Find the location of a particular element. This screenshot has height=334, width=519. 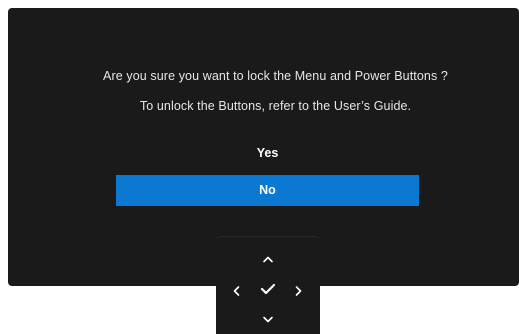

chevron-left-icon is located at coordinates (236, 291).